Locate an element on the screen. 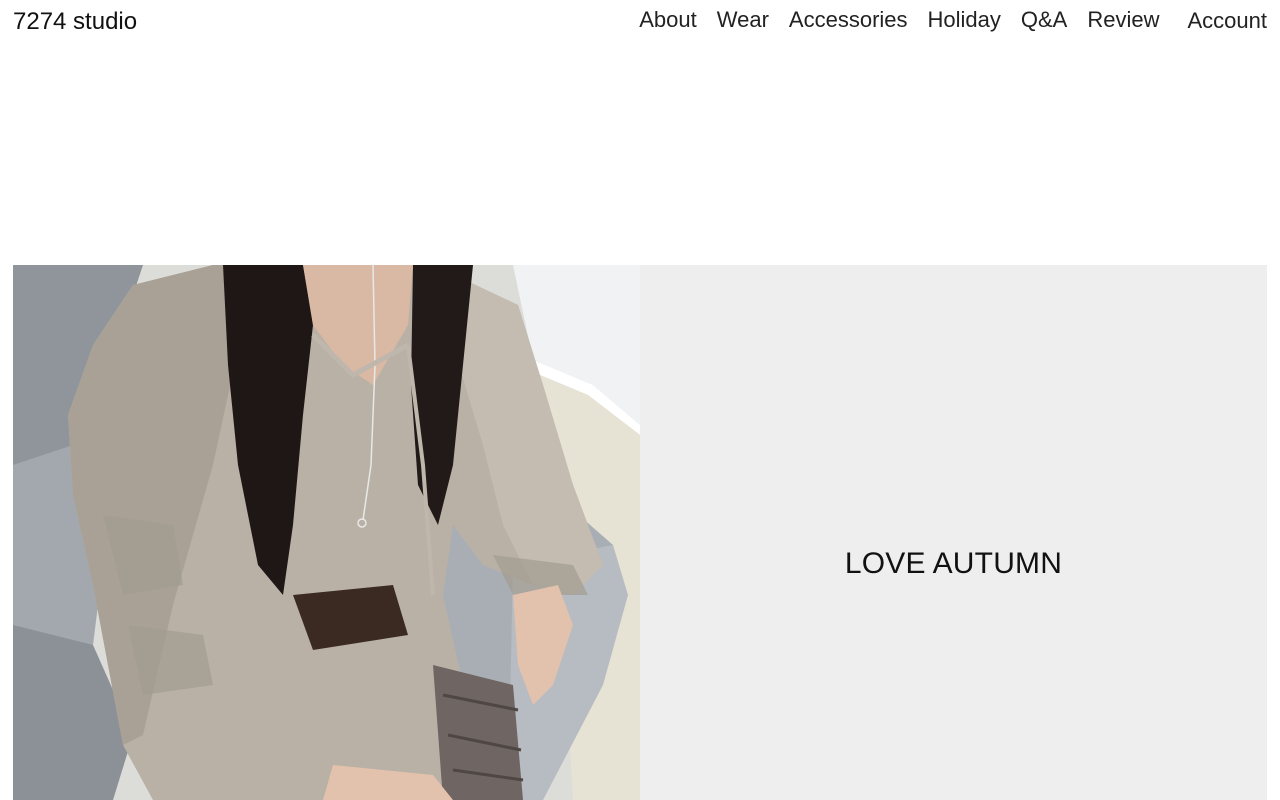  nav-link-holiday: Holiday is located at coordinates (964, 20).